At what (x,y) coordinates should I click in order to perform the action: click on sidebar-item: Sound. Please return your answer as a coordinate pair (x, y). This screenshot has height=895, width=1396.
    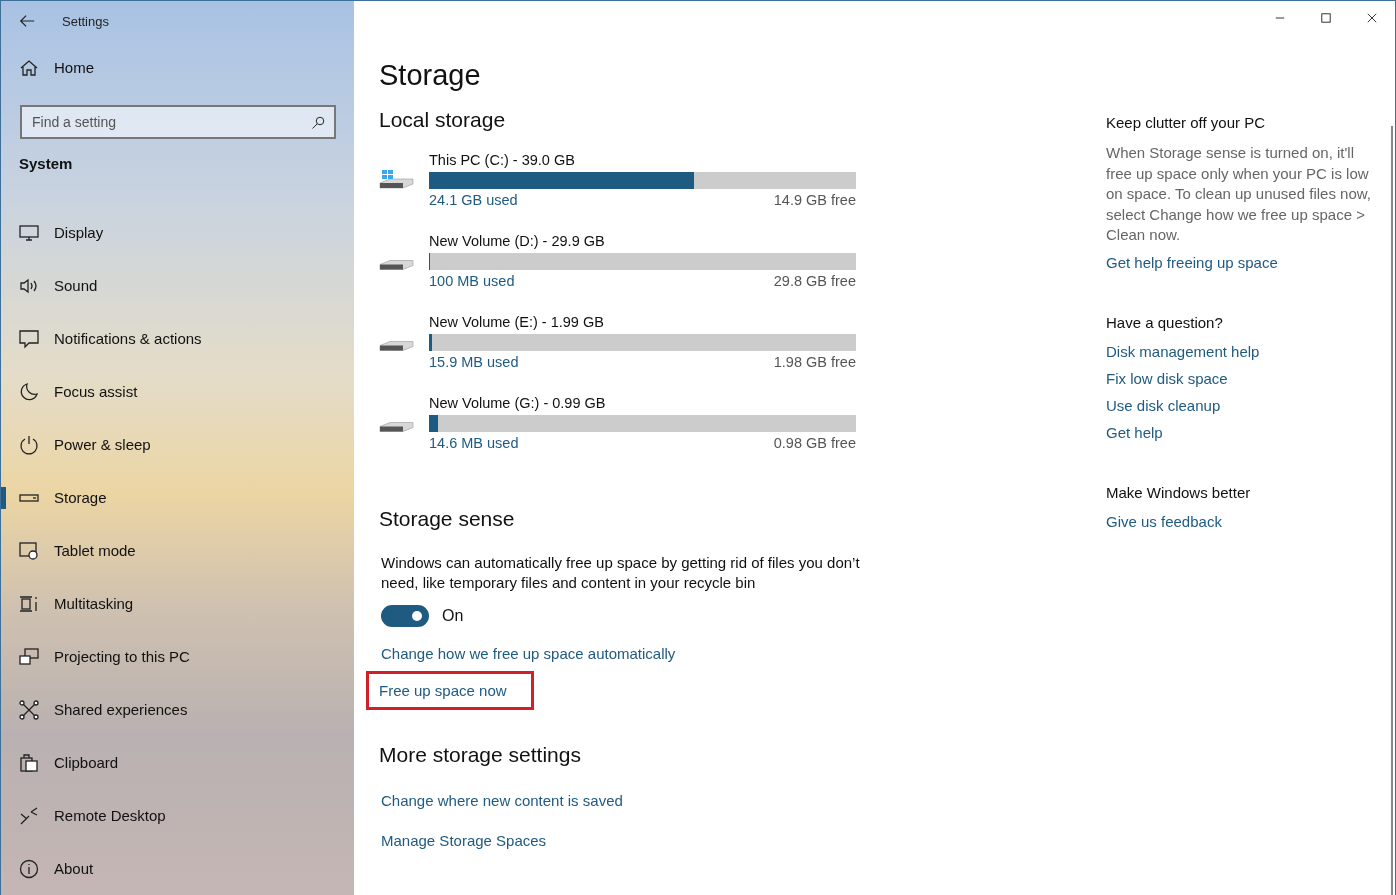
    Looking at the image, I should click on (177, 285).